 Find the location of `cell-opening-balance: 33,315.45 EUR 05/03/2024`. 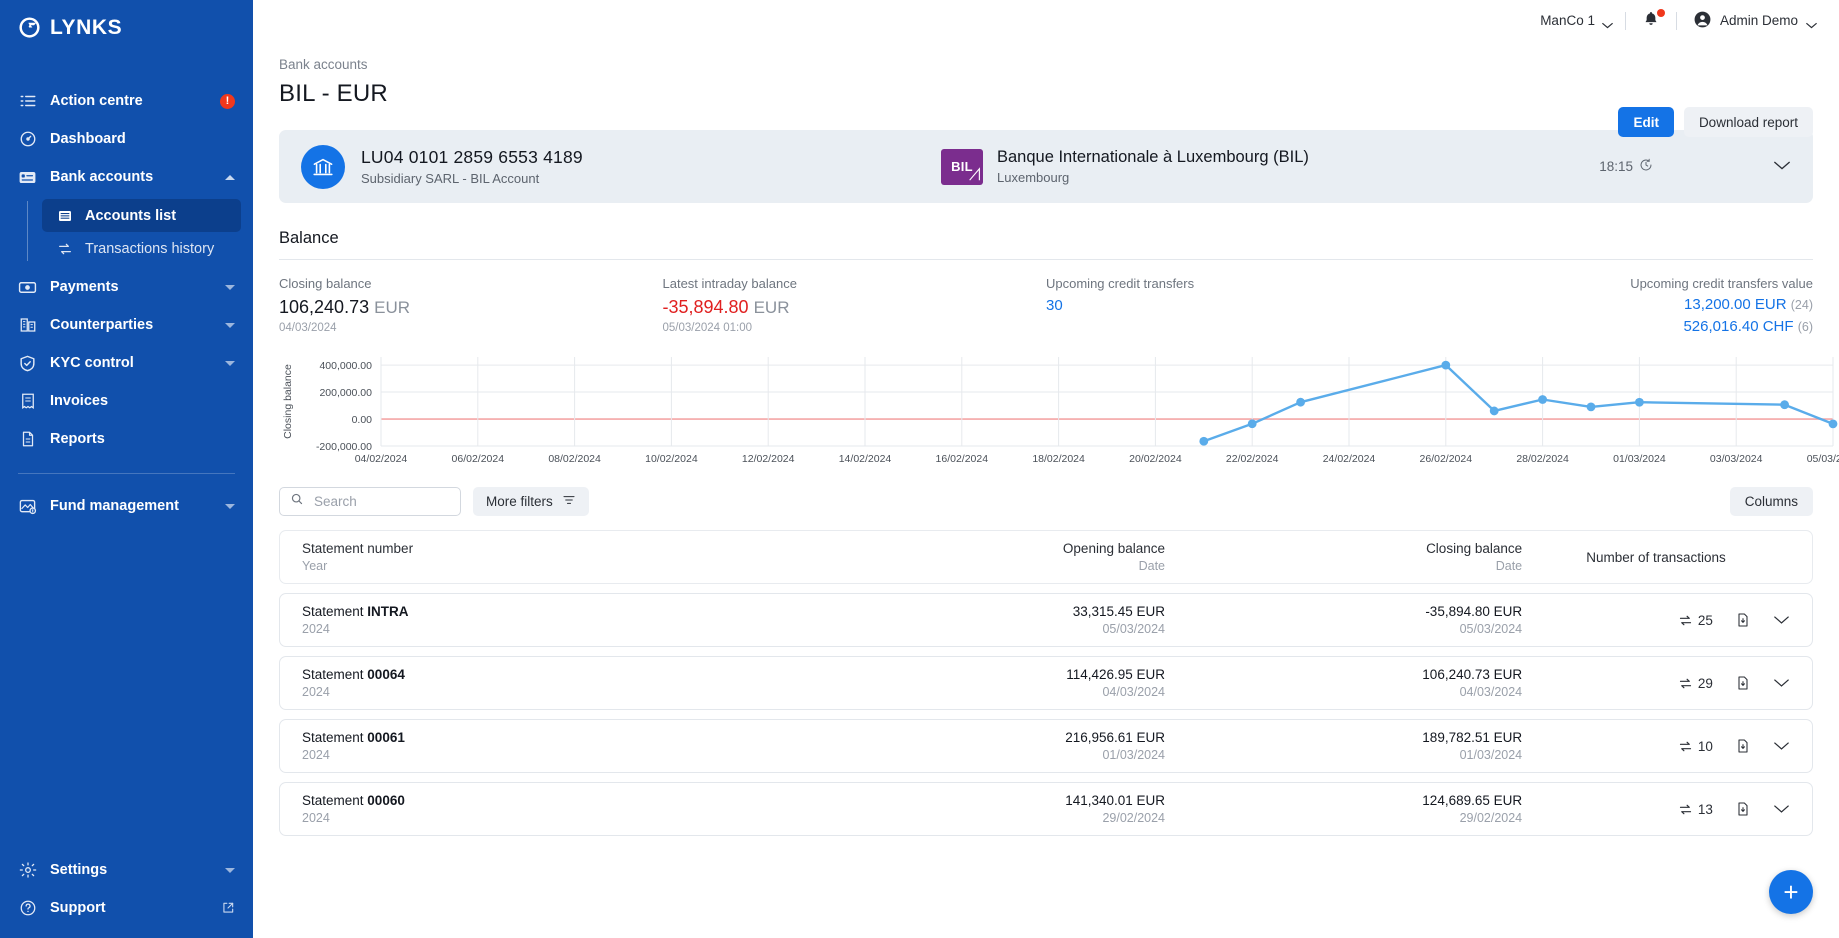

cell-opening-balance: 33,315.45 EUR 05/03/2024 is located at coordinates (986, 620).